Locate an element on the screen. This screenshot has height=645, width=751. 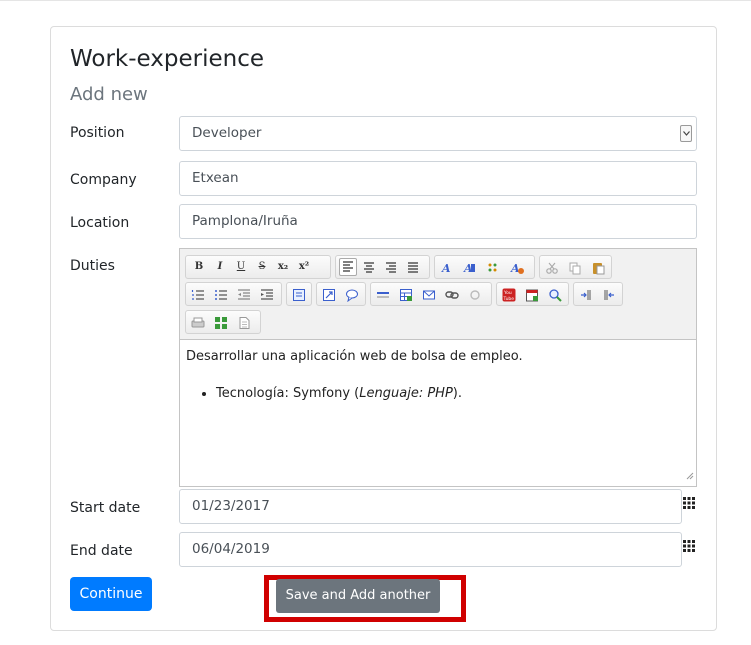
clipboard-group is located at coordinates (575, 267).